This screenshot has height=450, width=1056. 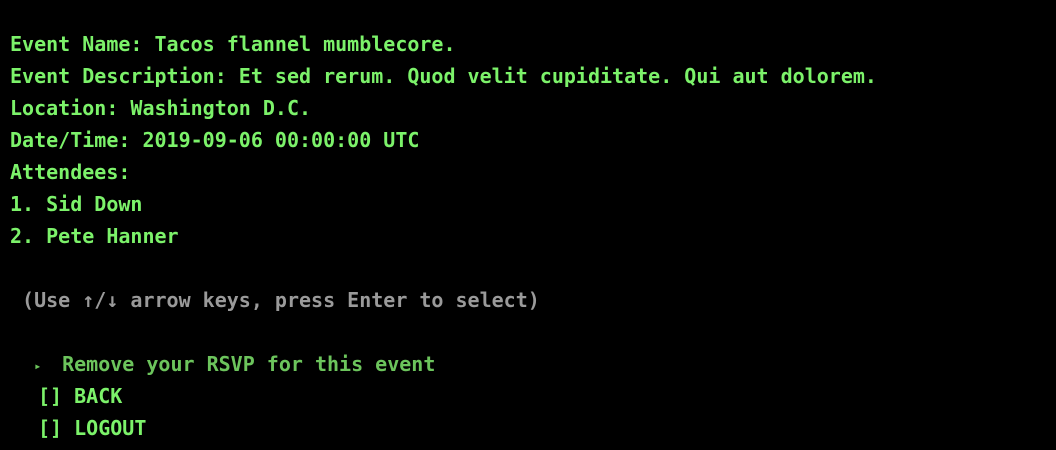 What do you see at coordinates (215, 140) in the screenshot?
I see `event-datetime-line: Date/Time: 2019-09-06 00:00:00 UTC` at bounding box center [215, 140].